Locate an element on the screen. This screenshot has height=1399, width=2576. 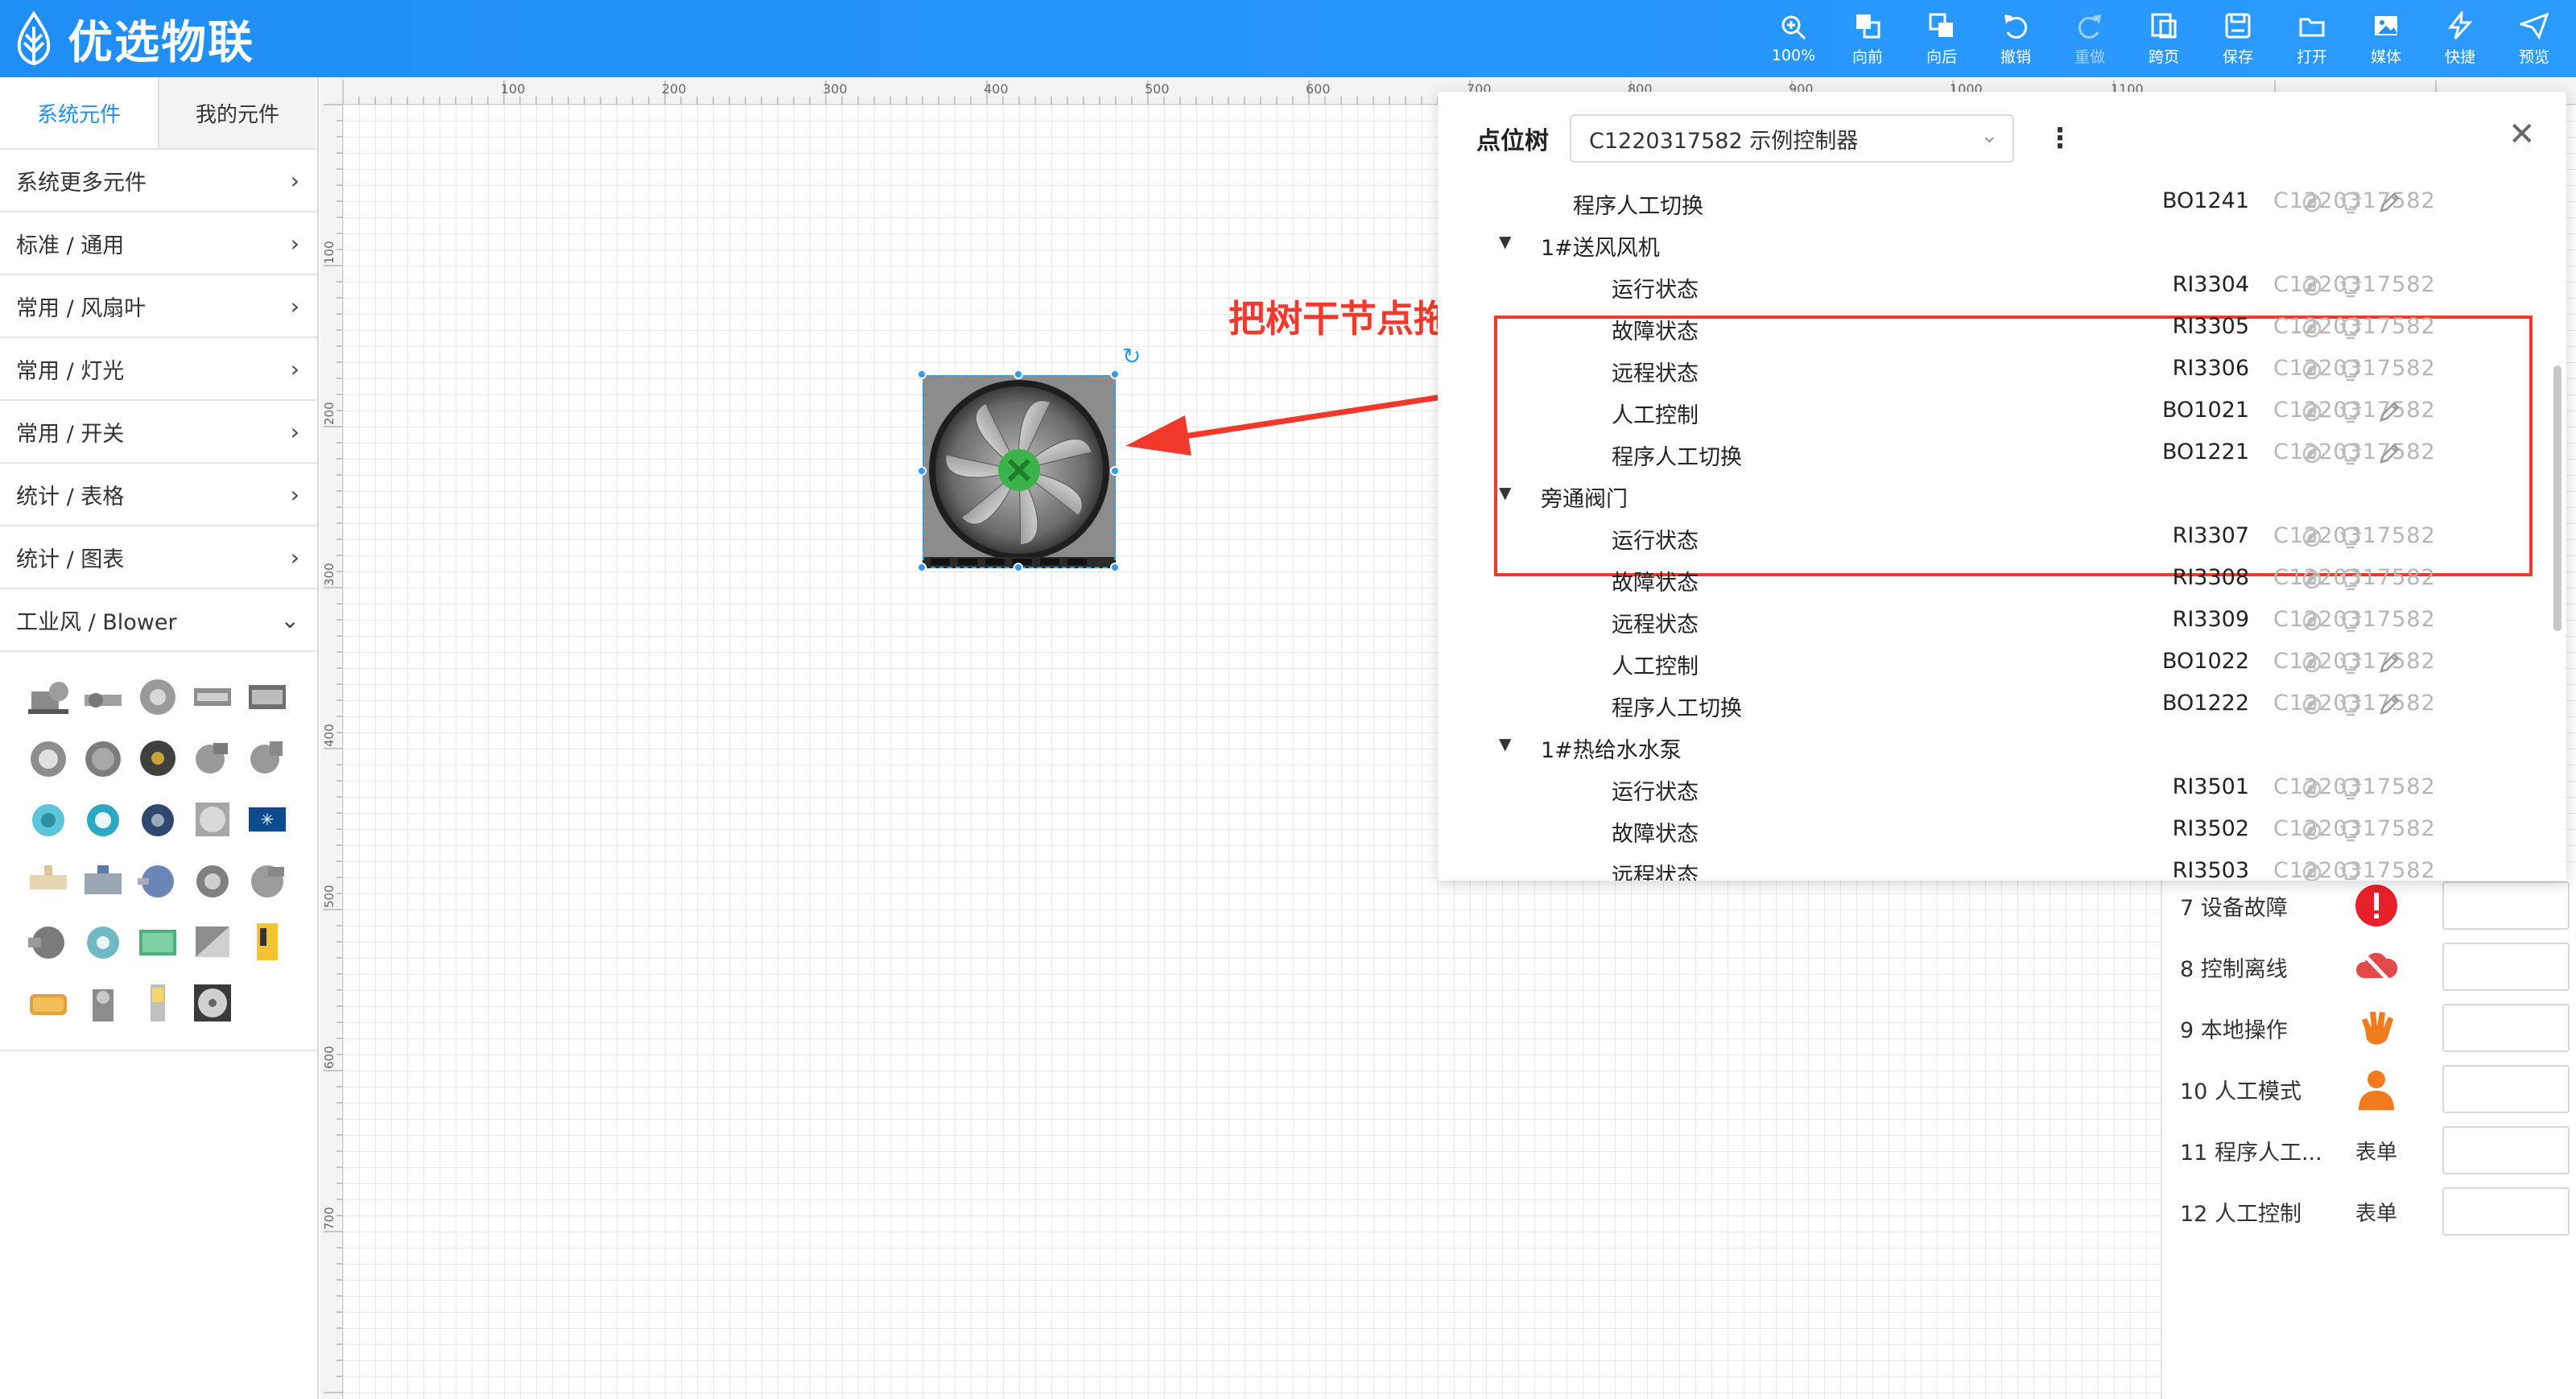
toolbar-cross-page-button: 跨页 is located at coordinates (2164, 38).